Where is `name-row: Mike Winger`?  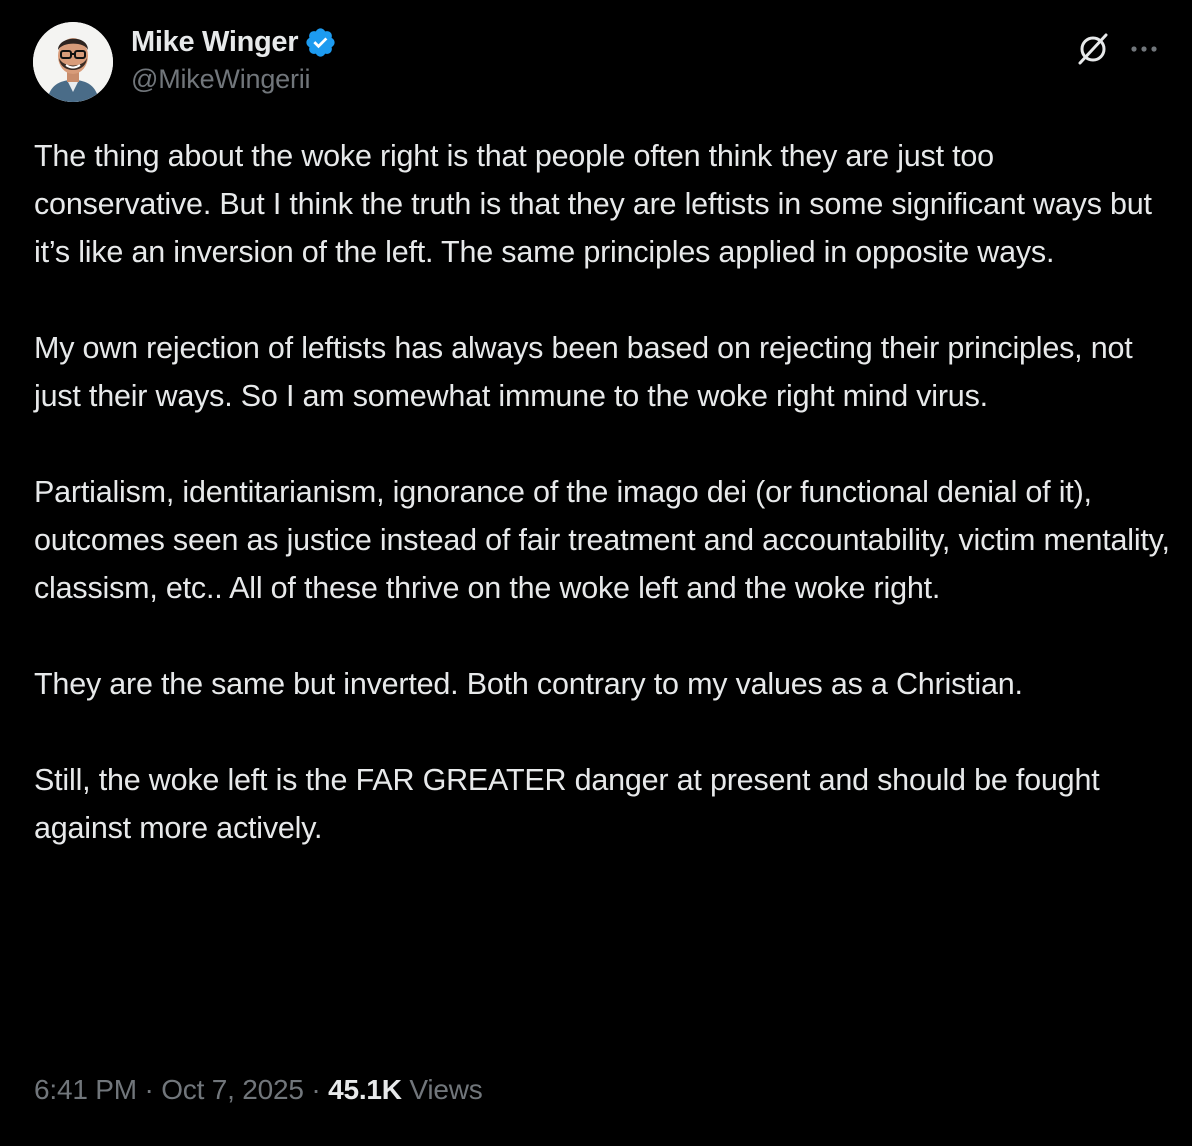
name-row: Mike Winger is located at coordinates (234, 42).